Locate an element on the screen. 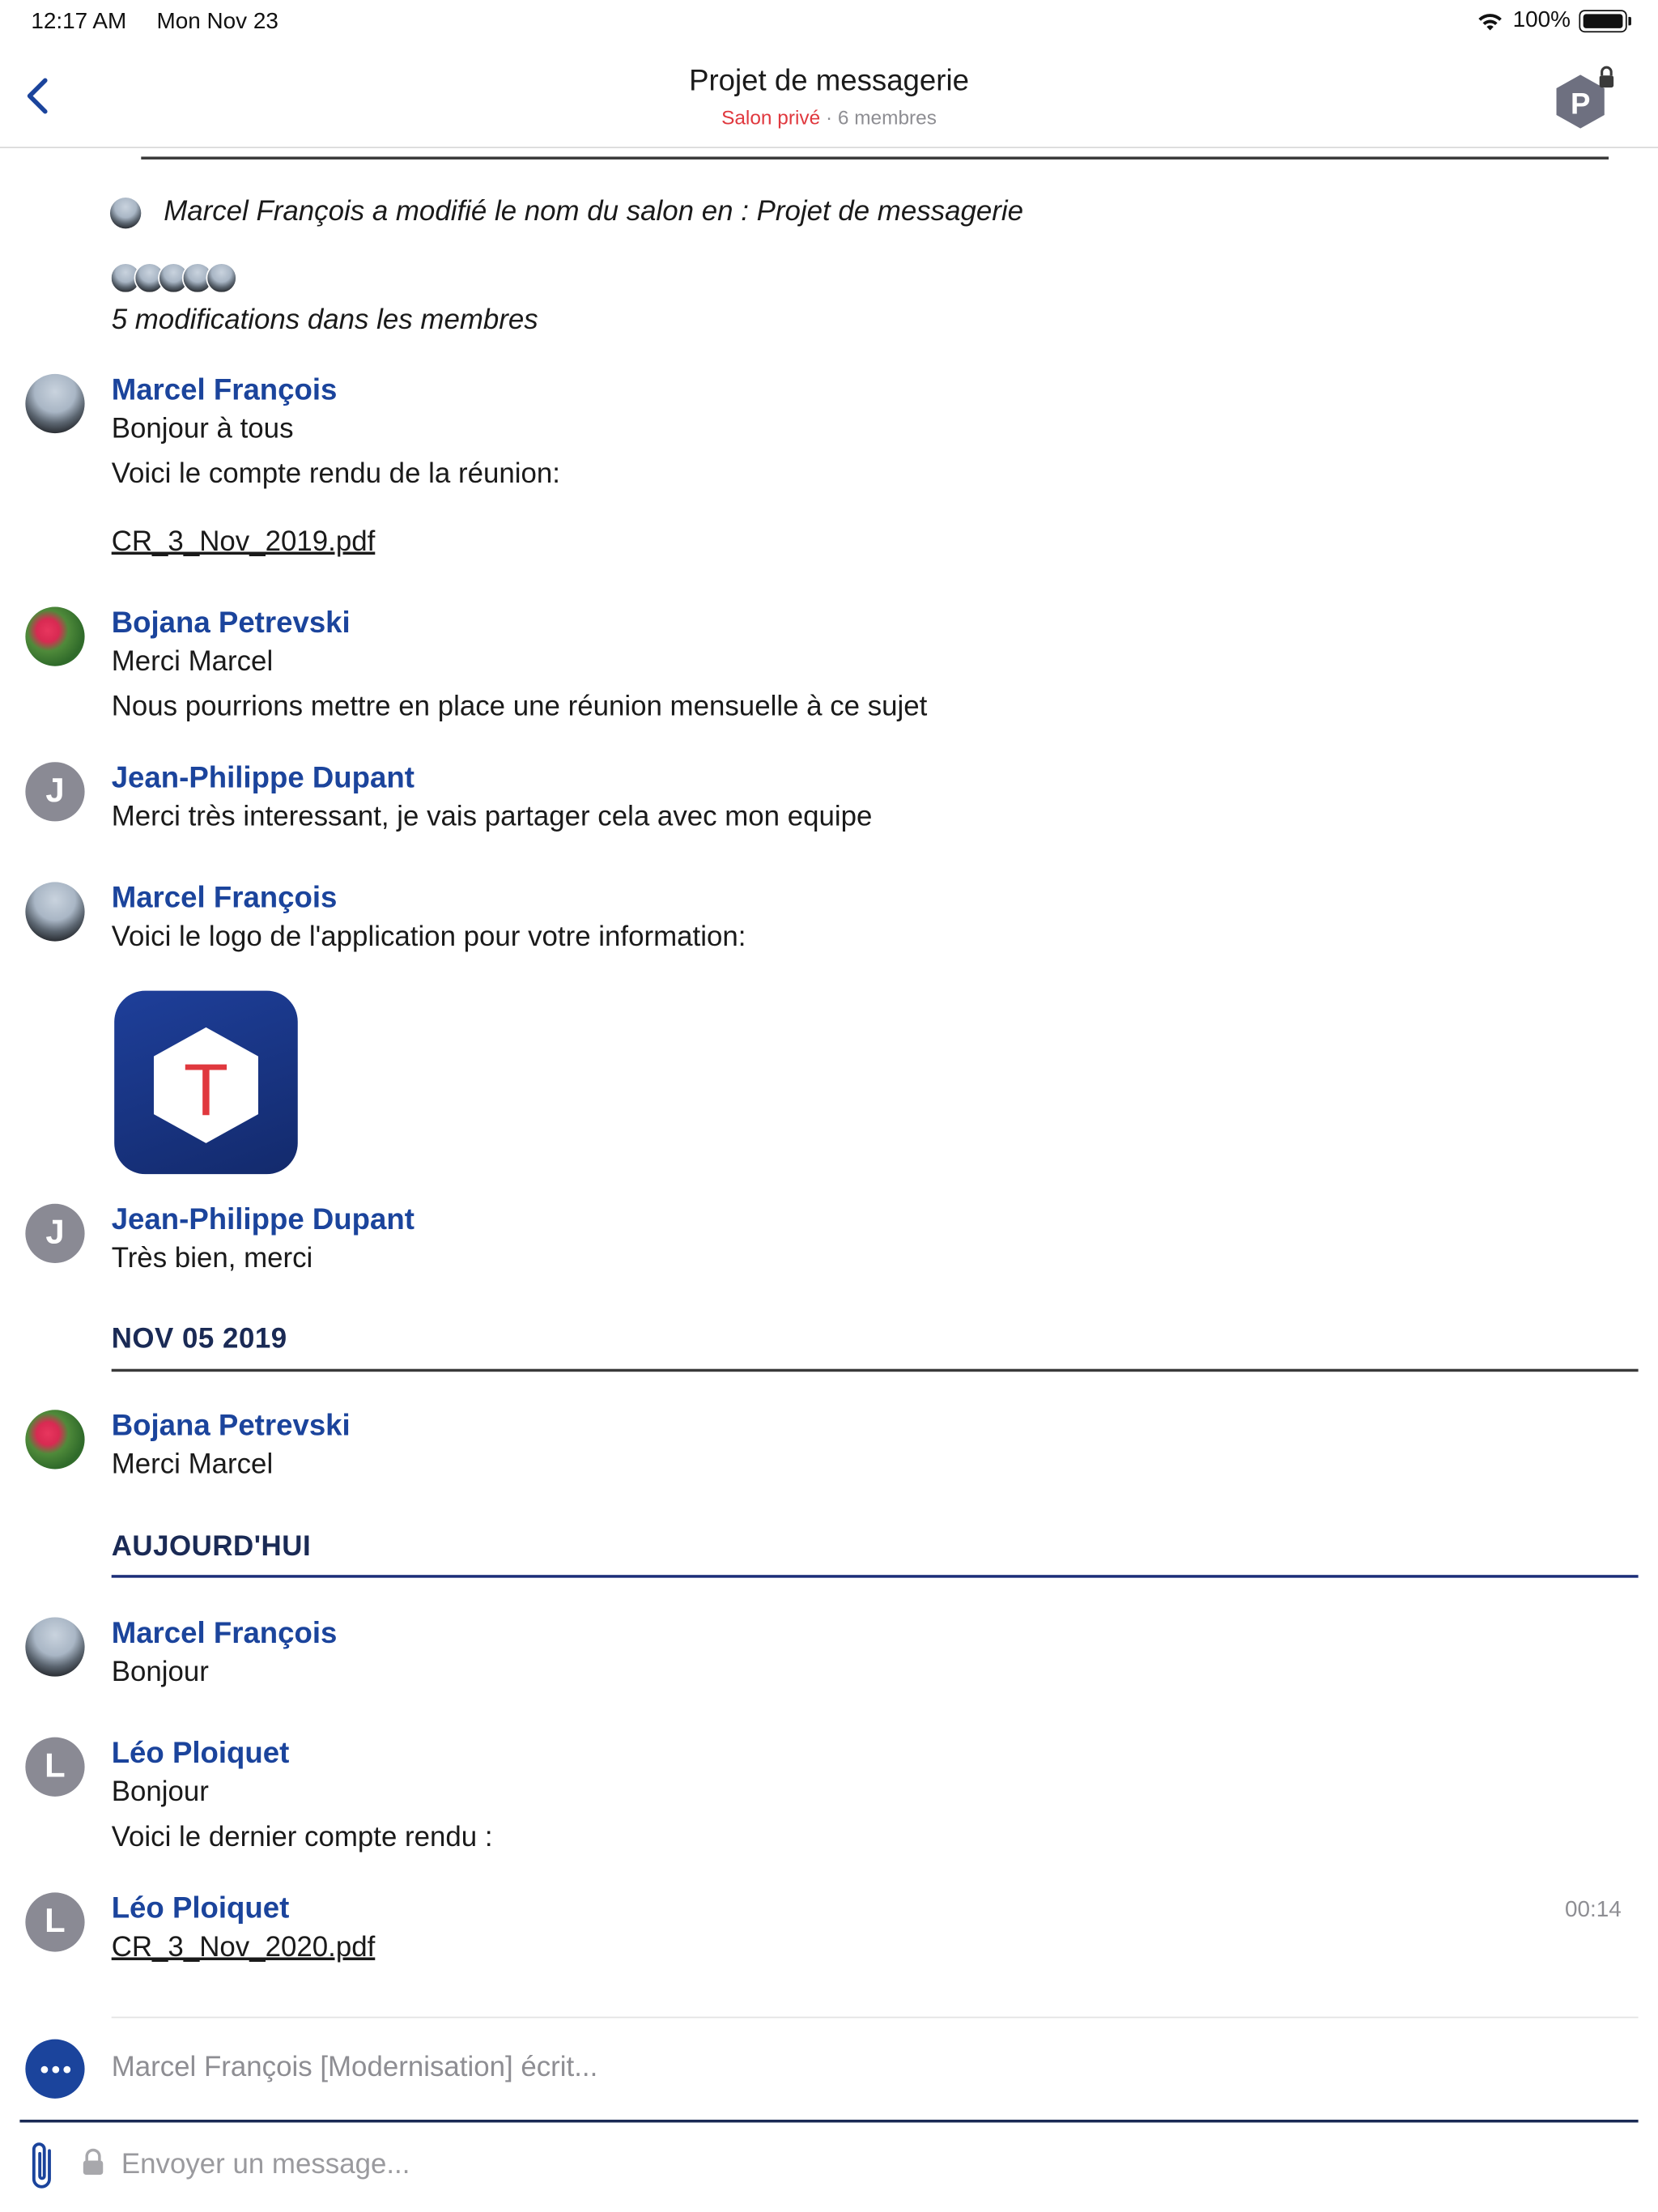  attachment-link: CR_3_Nov_2019.pdf is located at coordinates (244, 543).